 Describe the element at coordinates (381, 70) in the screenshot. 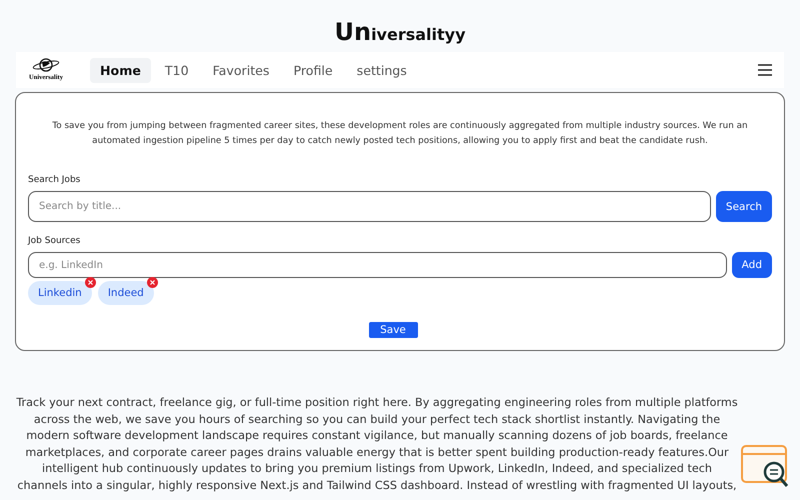

I see `nav-tab: settings` at that location.